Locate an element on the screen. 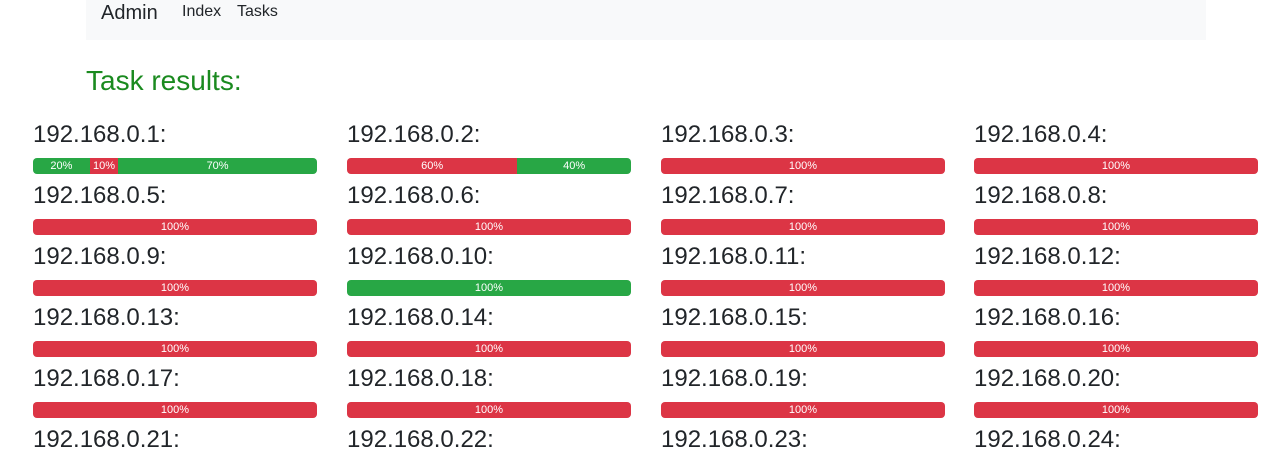  host-label: 192.168.0.18: is located at coordinates (420, 378).